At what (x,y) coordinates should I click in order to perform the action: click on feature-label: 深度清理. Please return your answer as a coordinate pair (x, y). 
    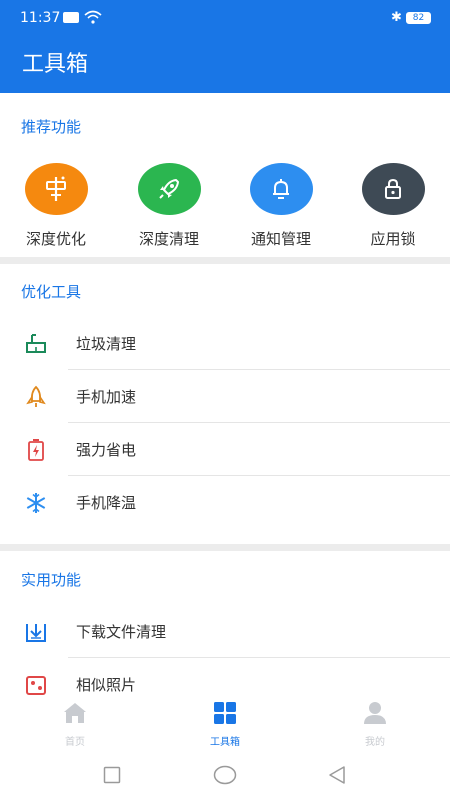
    Looking at the image, I should click on (168, 239).